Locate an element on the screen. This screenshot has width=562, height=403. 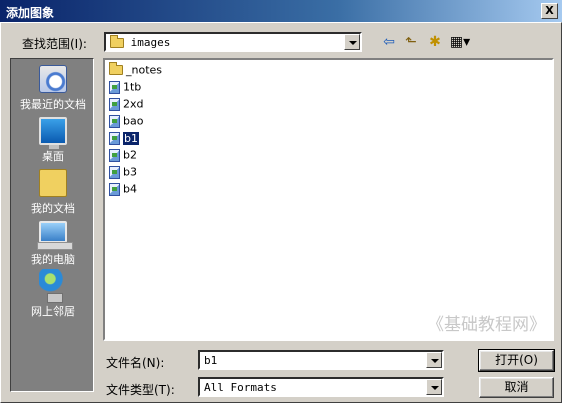
network-icon is located at coordinates (53, 286).